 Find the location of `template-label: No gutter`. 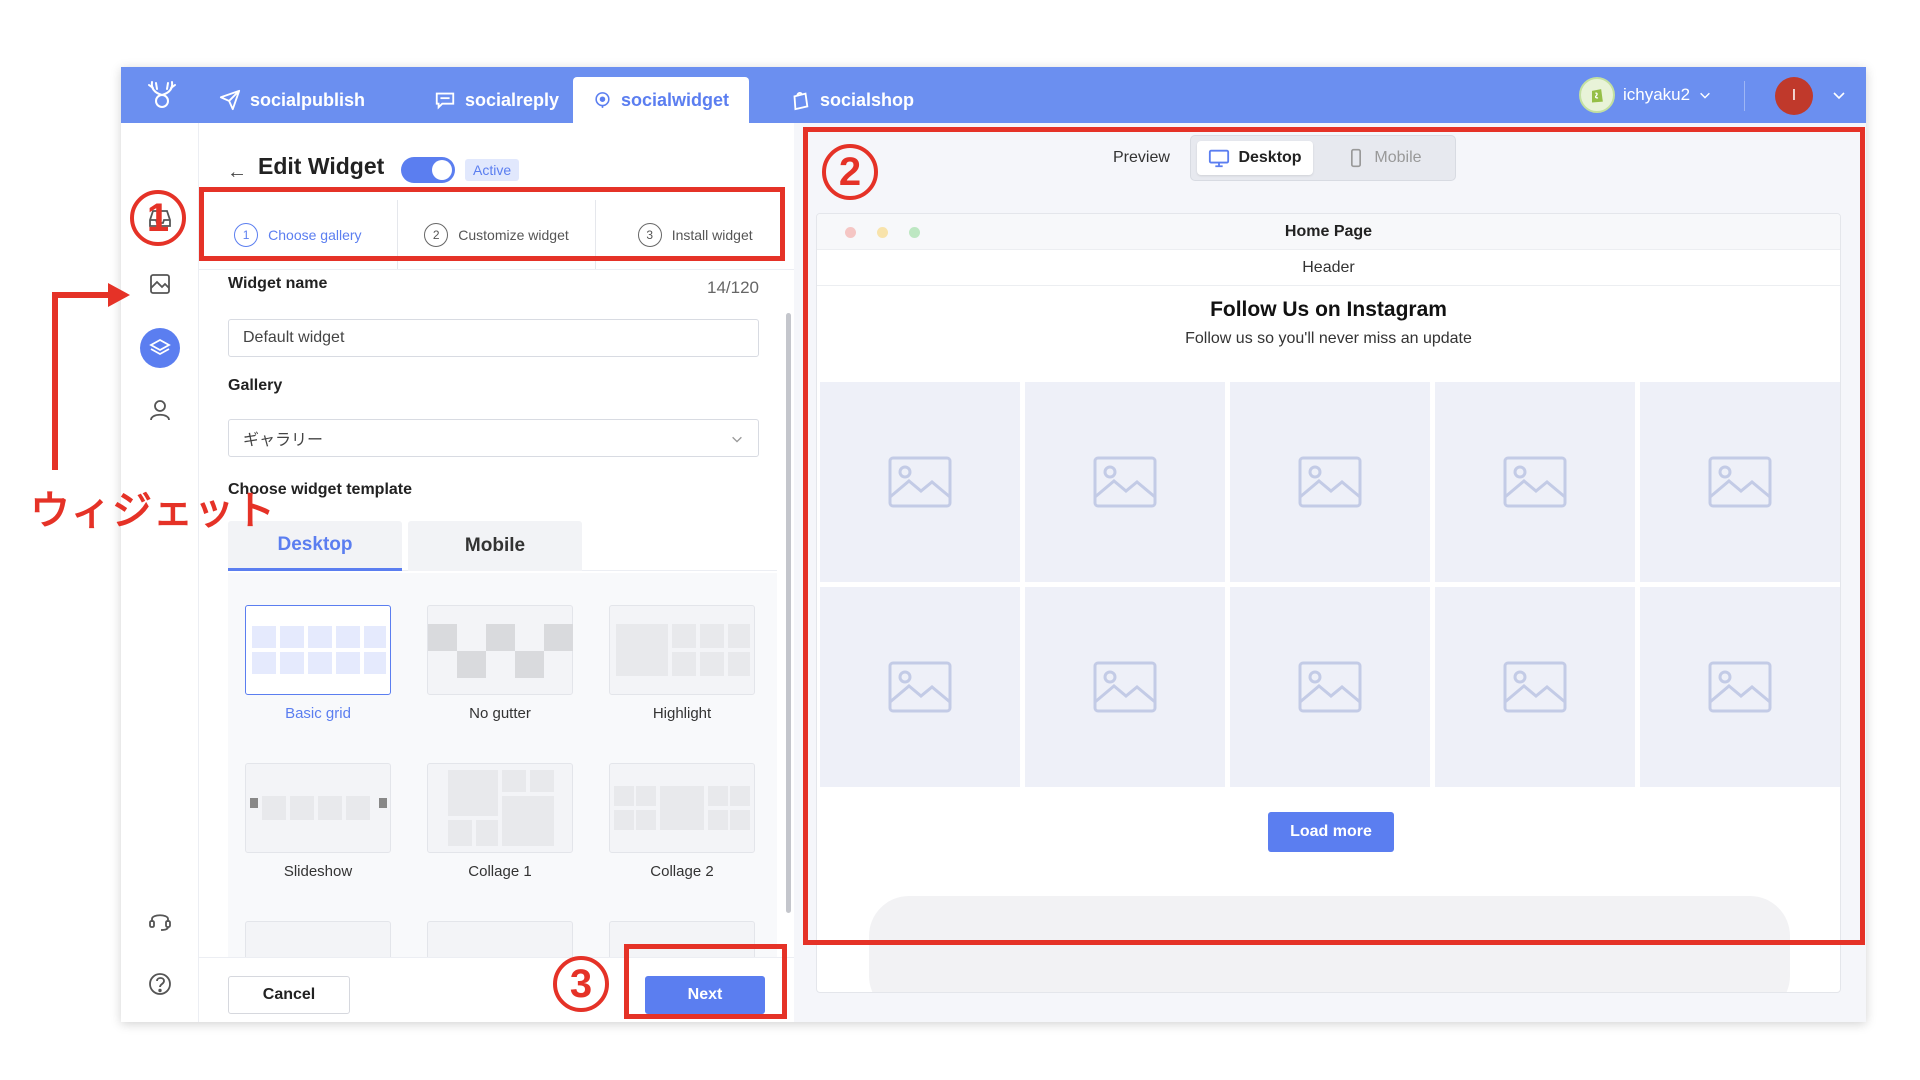

template-label: No gutter is located at coordinates (500, 713).